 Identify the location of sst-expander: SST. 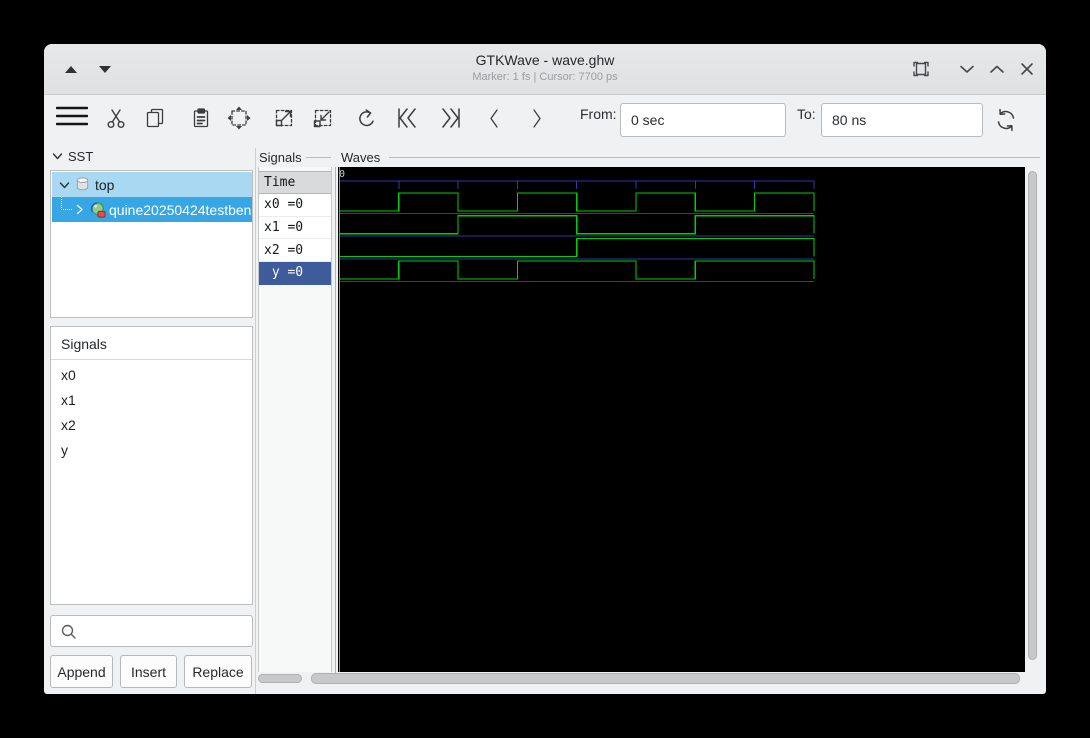
(72, 156).